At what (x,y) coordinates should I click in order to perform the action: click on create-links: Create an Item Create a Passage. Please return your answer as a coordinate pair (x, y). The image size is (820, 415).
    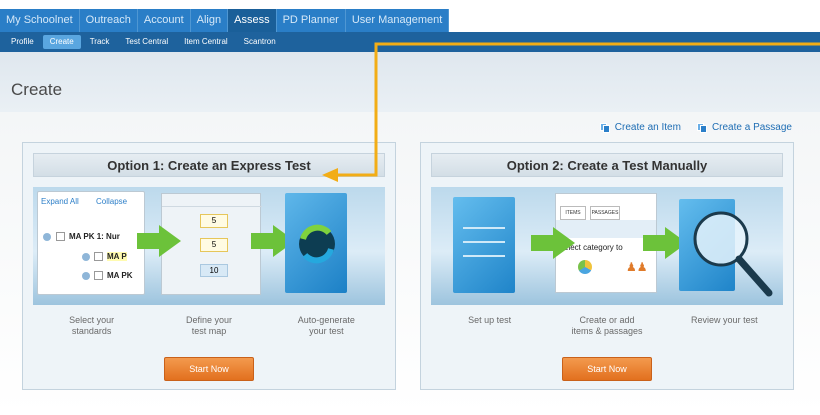
    Looking at the image, I should click on (695, 127).